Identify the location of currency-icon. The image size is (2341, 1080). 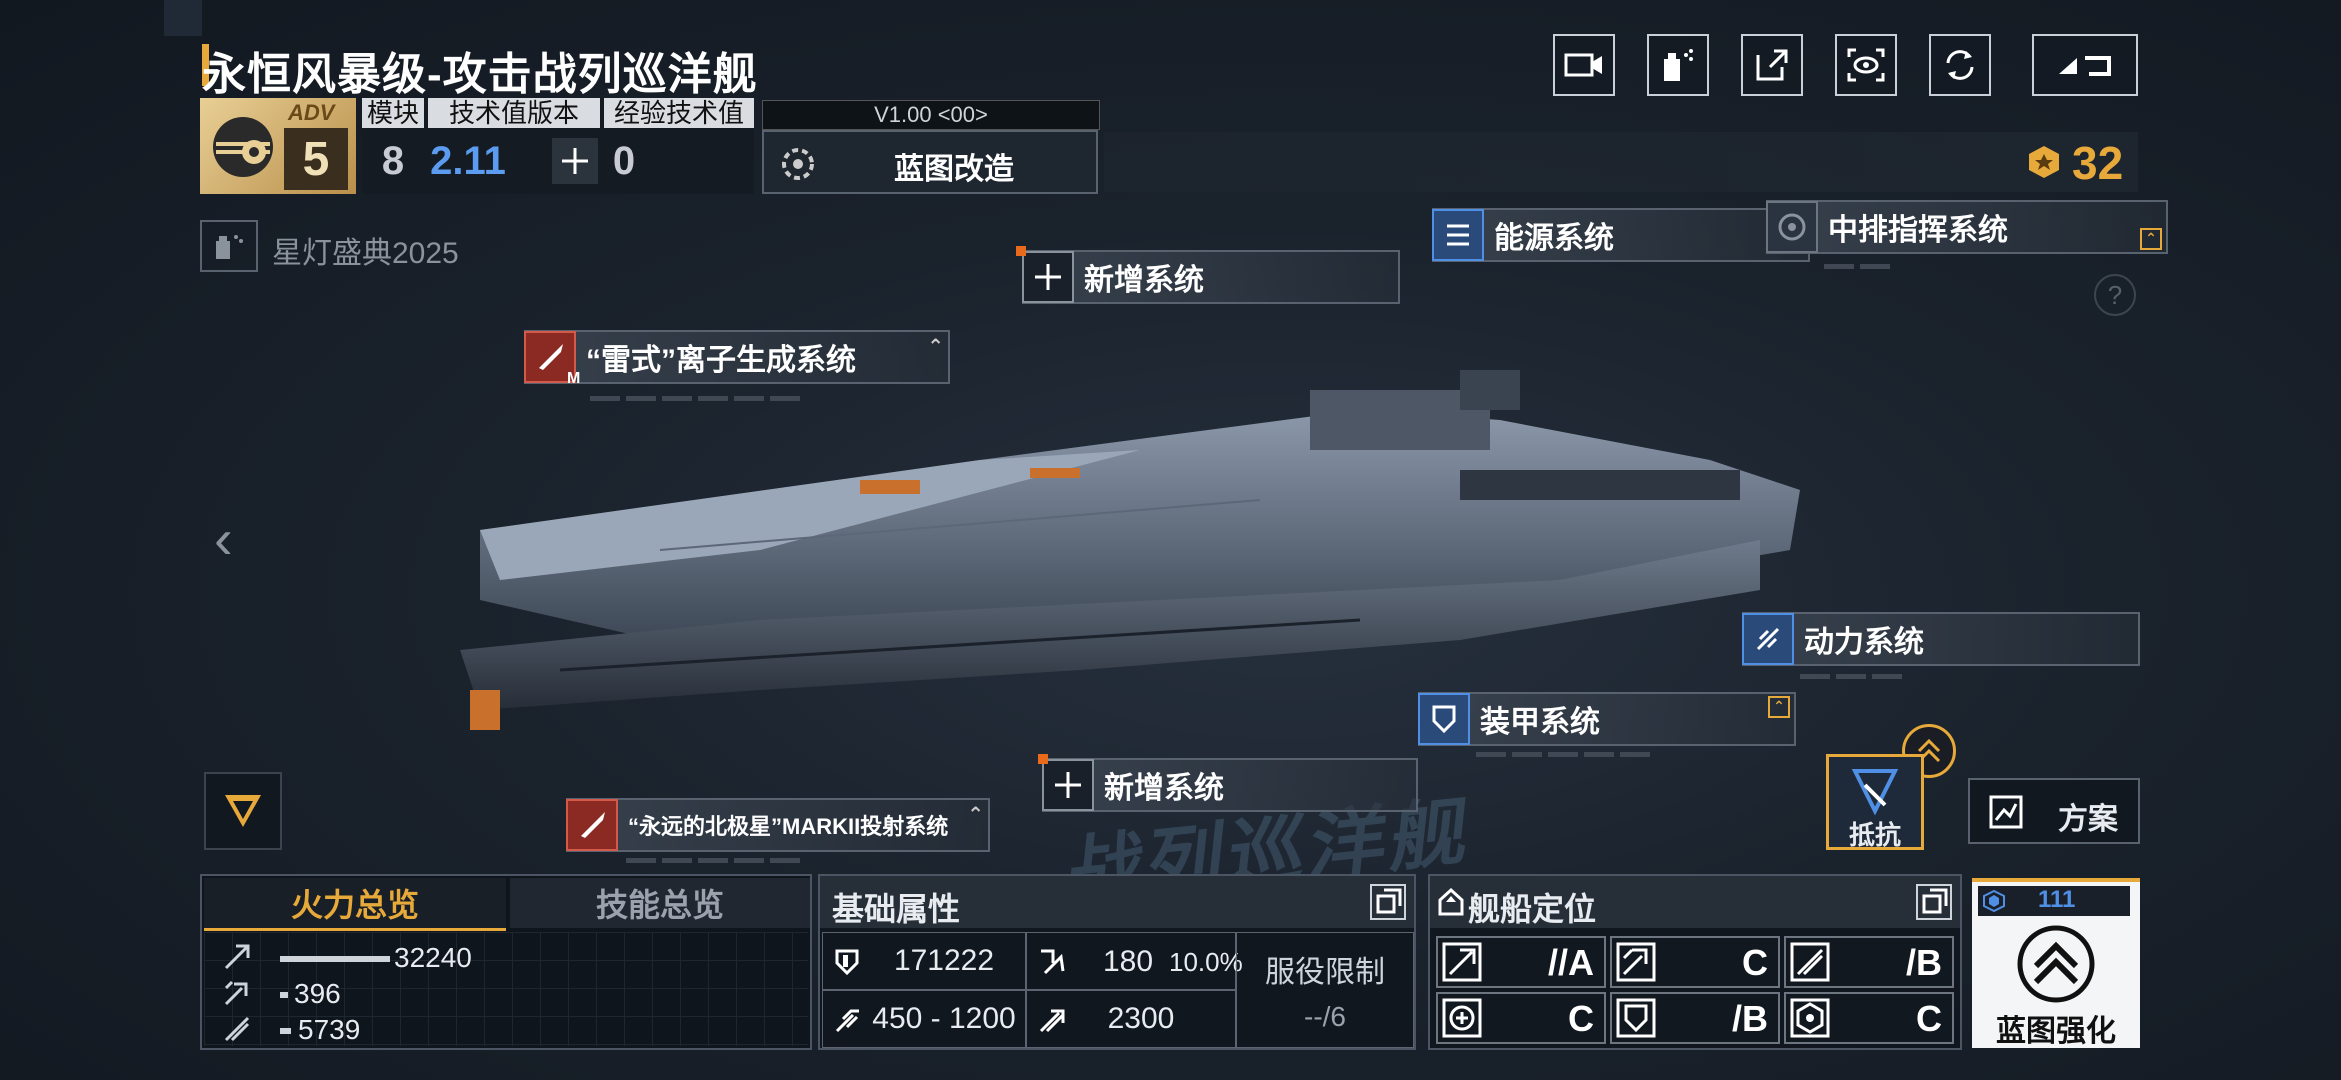
(2044, 162).